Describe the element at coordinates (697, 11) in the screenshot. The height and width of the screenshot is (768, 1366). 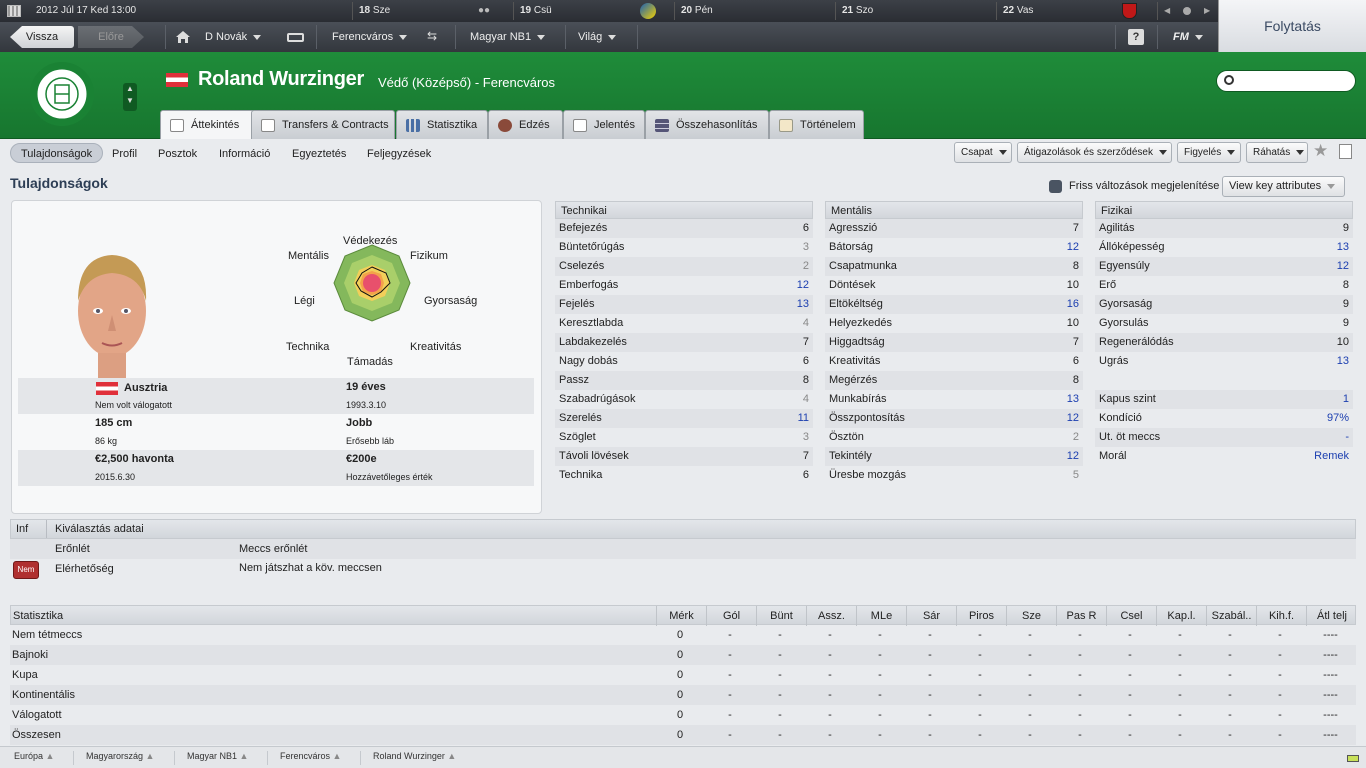
I see `day-20: 20 Pén` at that location.